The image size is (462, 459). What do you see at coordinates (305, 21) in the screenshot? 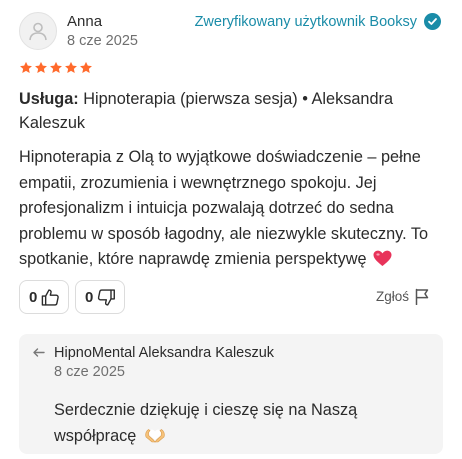
I see `verified-label: Zweryfikowany użytkownik Booksy` at bounding box center [305, 21].